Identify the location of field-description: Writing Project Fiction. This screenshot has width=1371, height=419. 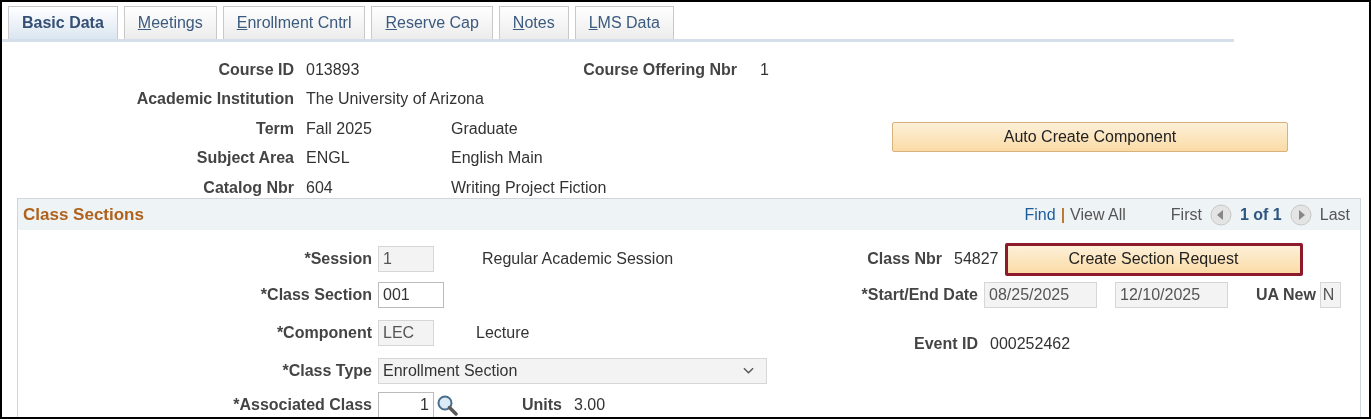
(528, 187).